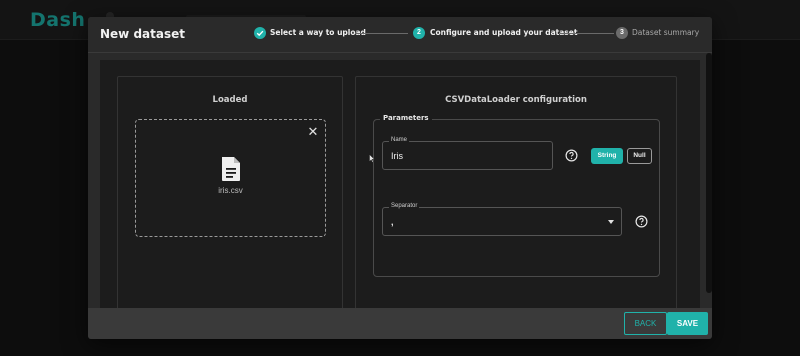  What do you see at coordinates (502, 219) in the screenshot?
I see `separator-select: Separator ,` at bounding box center [502, 219].